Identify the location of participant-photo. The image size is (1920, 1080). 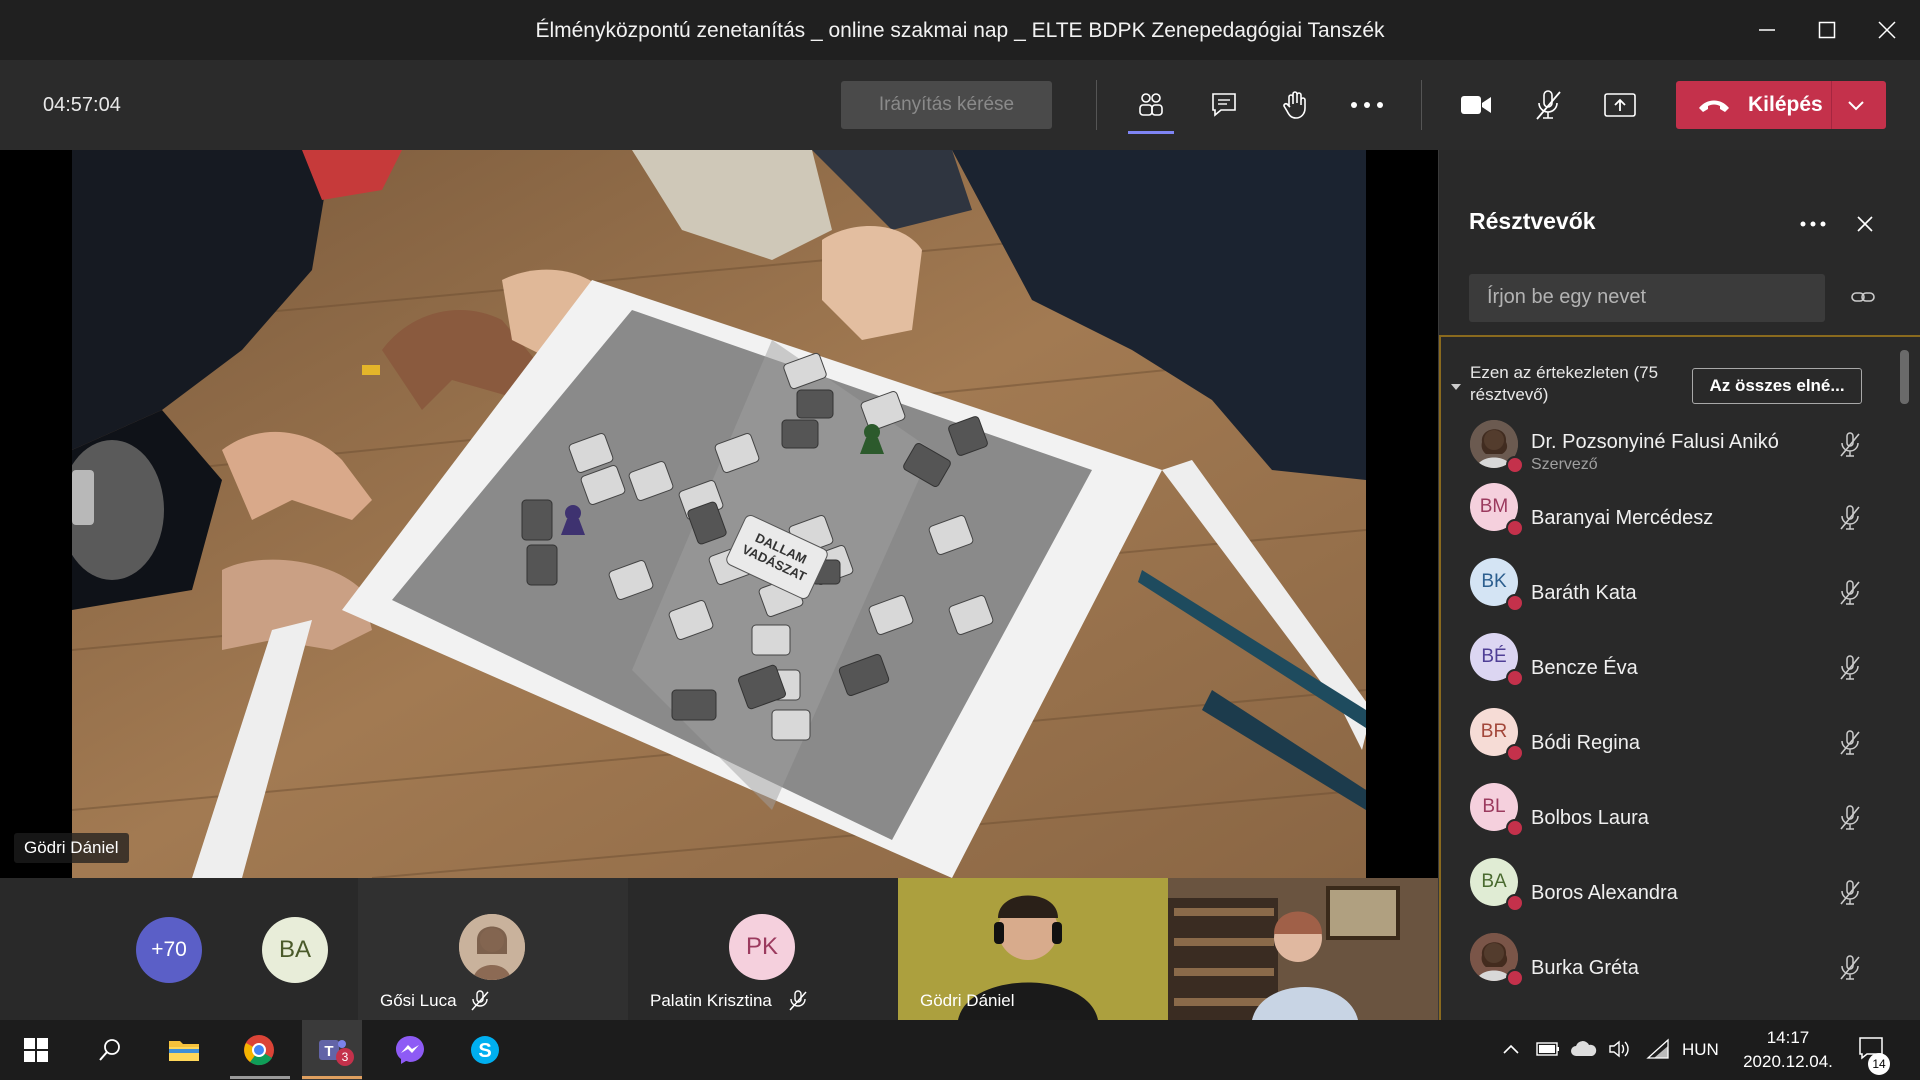
(492, 947).